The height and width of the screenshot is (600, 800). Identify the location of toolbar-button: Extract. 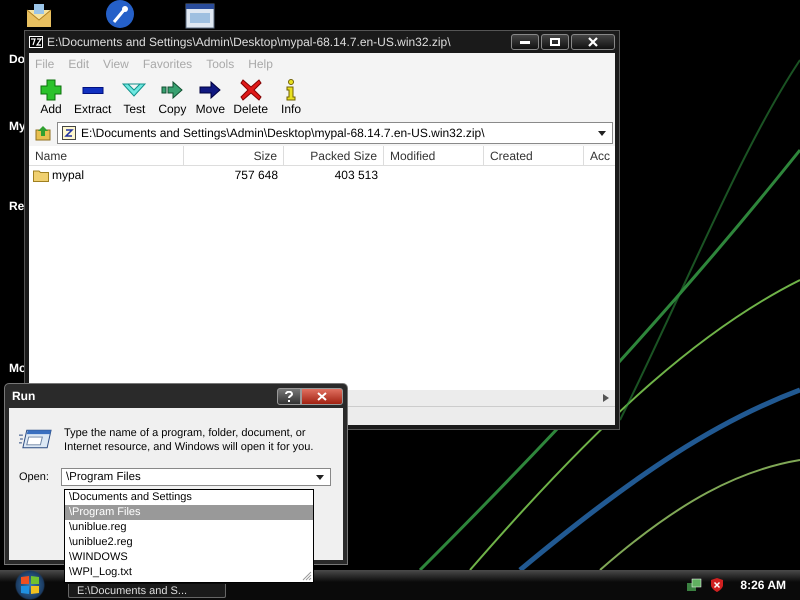
(92, 97).